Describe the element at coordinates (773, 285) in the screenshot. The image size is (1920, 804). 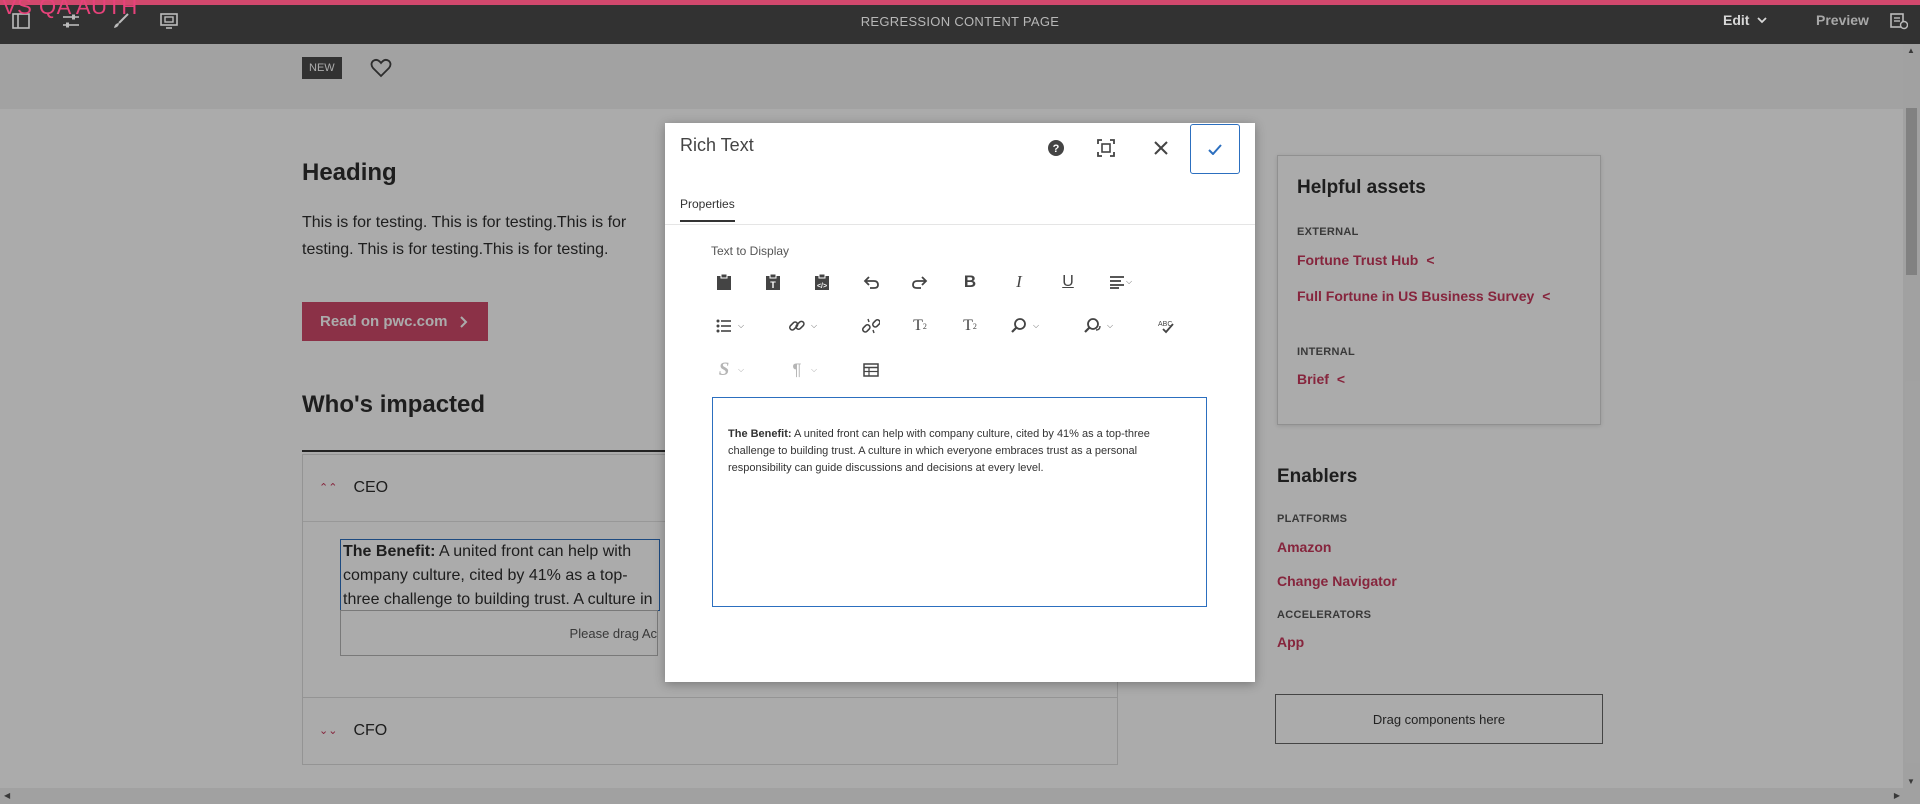
I see `svg-text: T` at that location.